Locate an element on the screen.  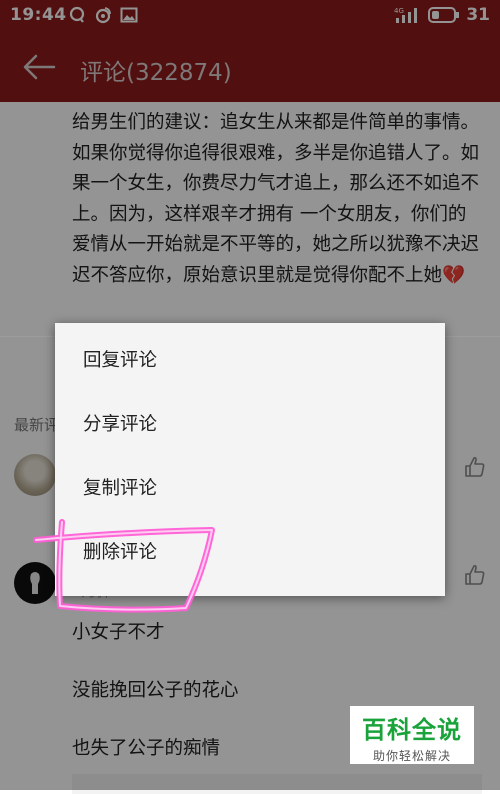
menu-item-reply-comment: 回复评论 is located at coordinates (250, 361).